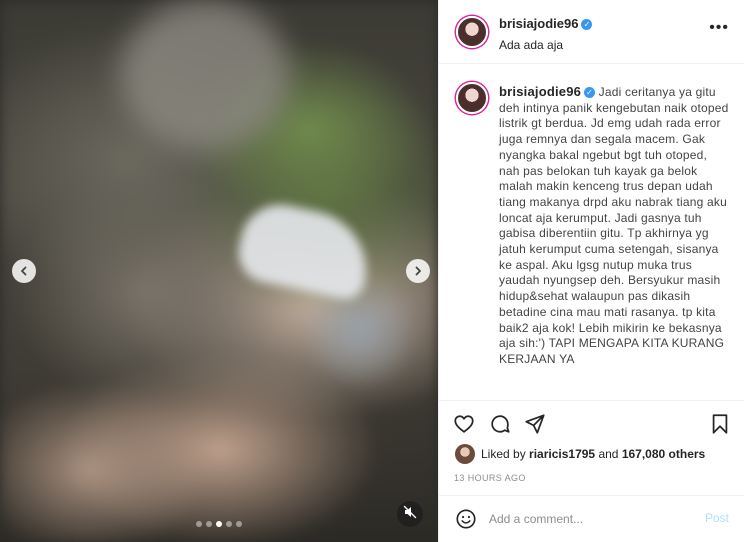 This screenshot has width=744, height=542. Describe the element at coordinates (540, 91) in the screenshot. I see `caption-username: brisiajodie96` at that location.